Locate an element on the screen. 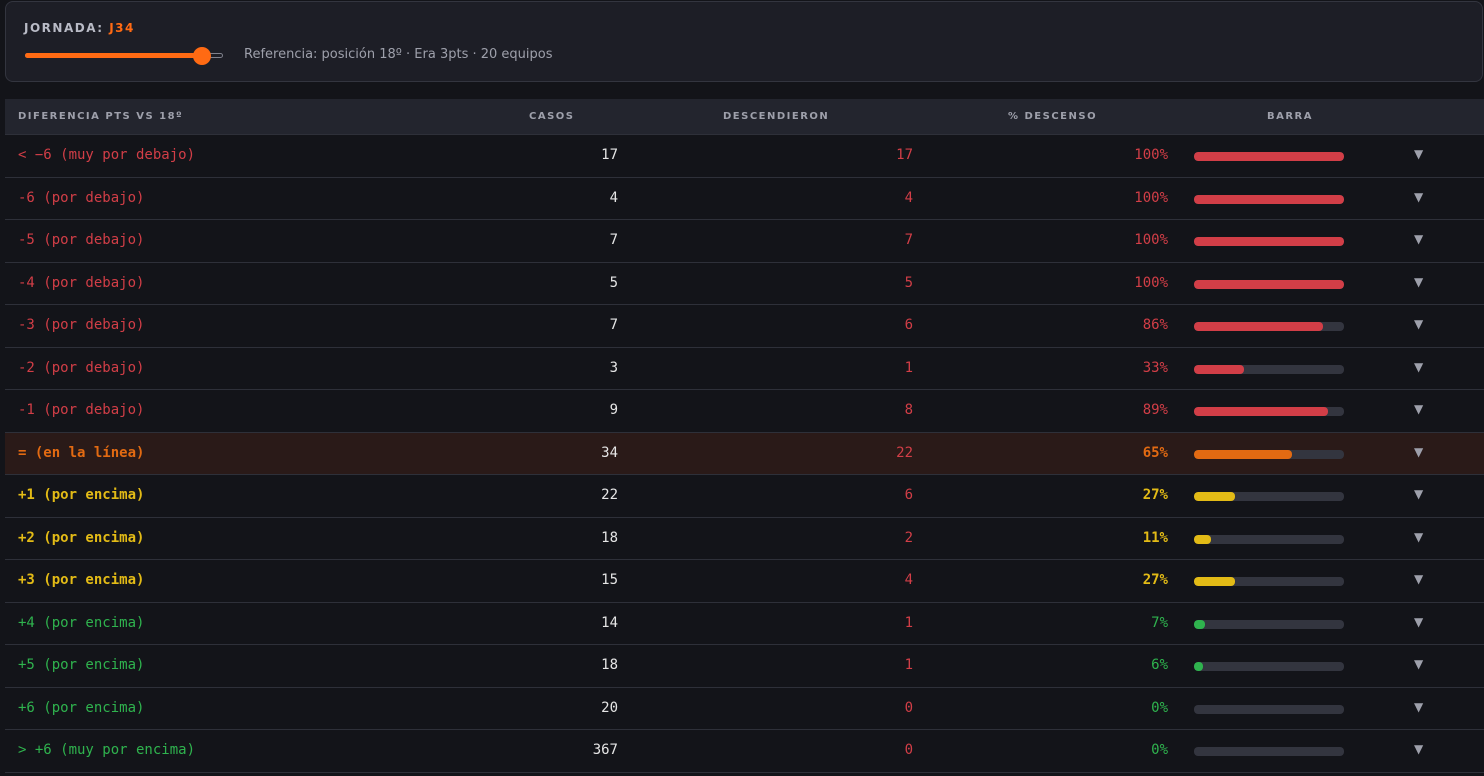 The width and height of the screenshot is (1484, 776). table-row: +2 (por encima) 18 2 11% ▼ is located at coordinates (744, 539).